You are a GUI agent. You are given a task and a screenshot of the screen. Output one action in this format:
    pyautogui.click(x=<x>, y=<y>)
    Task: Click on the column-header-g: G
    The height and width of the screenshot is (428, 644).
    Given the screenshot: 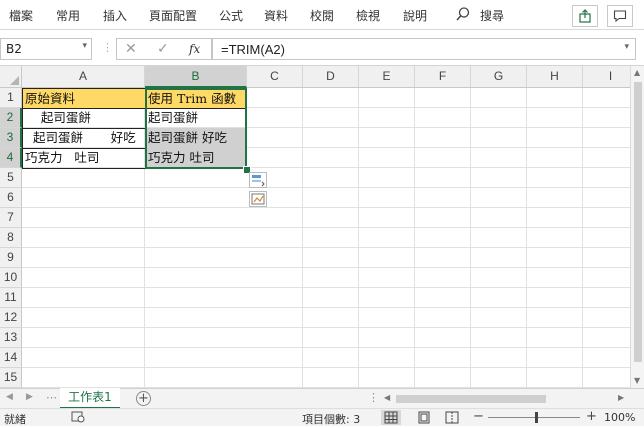 What is the action you would take?
    pyautogui.click(x=499, y=77)
    